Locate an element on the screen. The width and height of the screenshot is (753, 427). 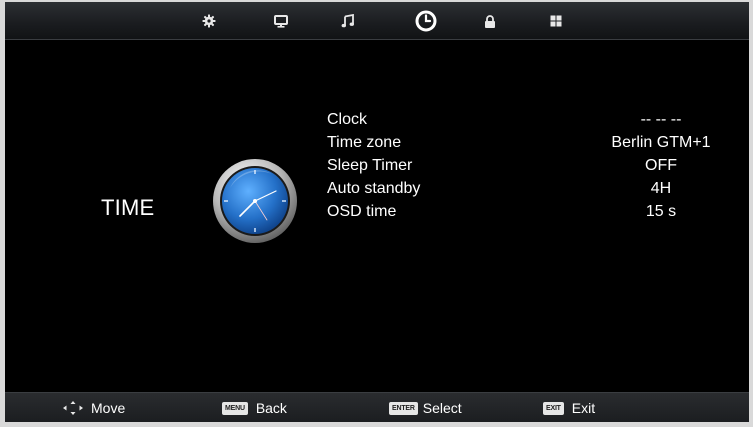
monitor-icon is located at coordinates (281, 21).